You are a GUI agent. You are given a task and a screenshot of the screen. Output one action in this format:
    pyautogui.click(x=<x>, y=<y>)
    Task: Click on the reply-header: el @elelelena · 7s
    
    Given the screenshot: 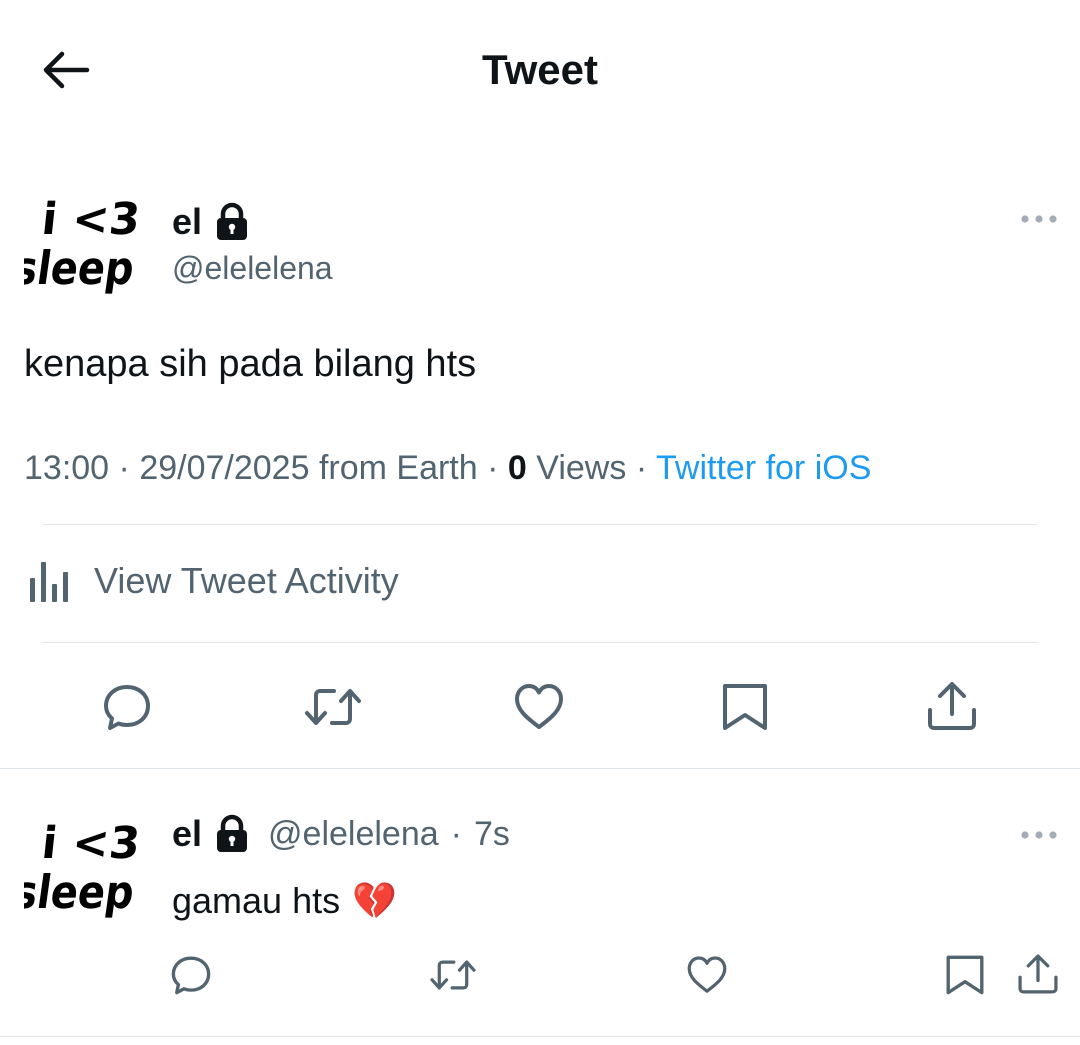 What is the action you would take?
    pyautogui.click(x=341, y=834)
    